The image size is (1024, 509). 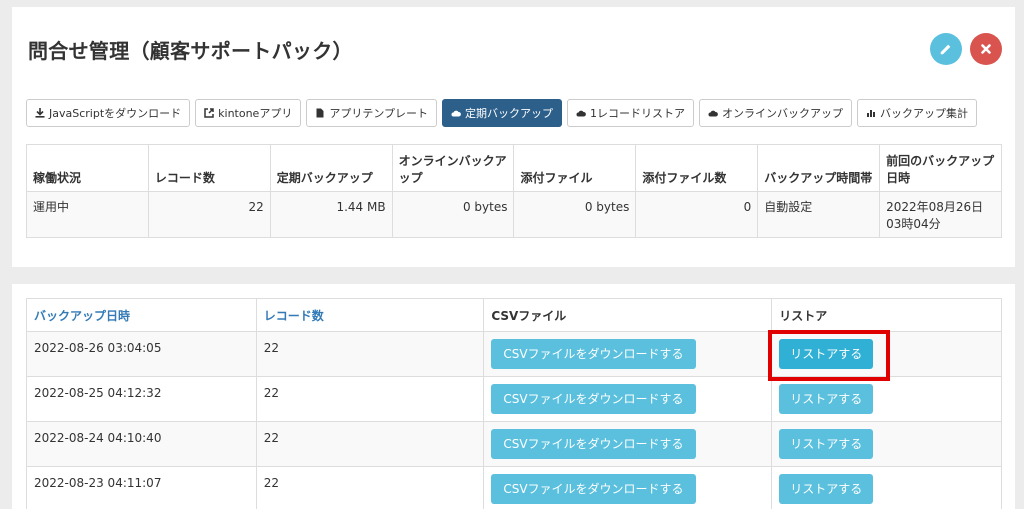 What do you see at coordinates (819, 214) in the screenshot?
I see `backup-time-slot: 自動設定` at bounding box center [819, 214].